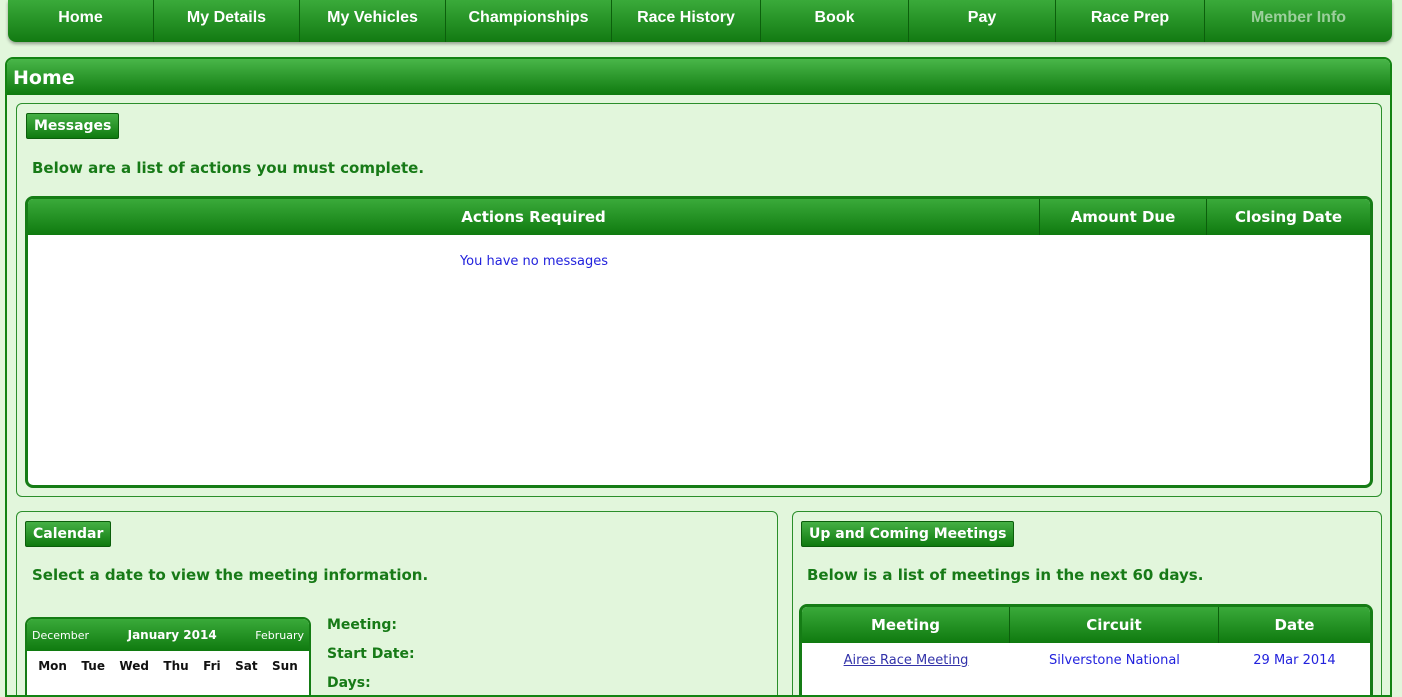  Describe the element at coordinates (52, 666) in the screenshot. I see `day-mon: Mon` at that location.